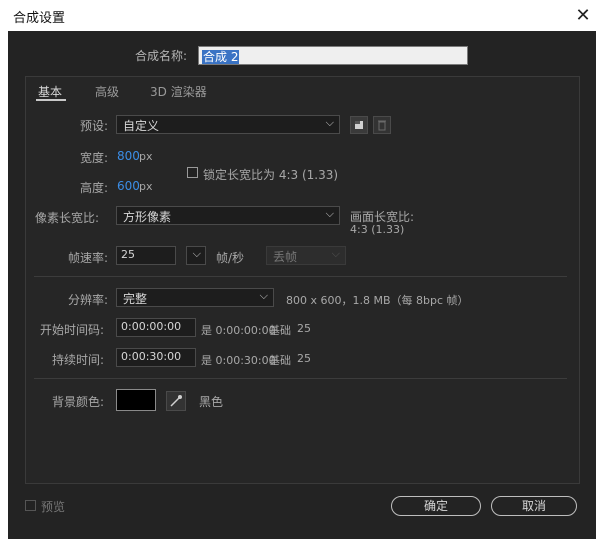 The width and height of the screenshot is (604, 539). What do you see at coordinates (302, 15) in the screenshot?
I see `title-bar` at bounding box center [302, 15].